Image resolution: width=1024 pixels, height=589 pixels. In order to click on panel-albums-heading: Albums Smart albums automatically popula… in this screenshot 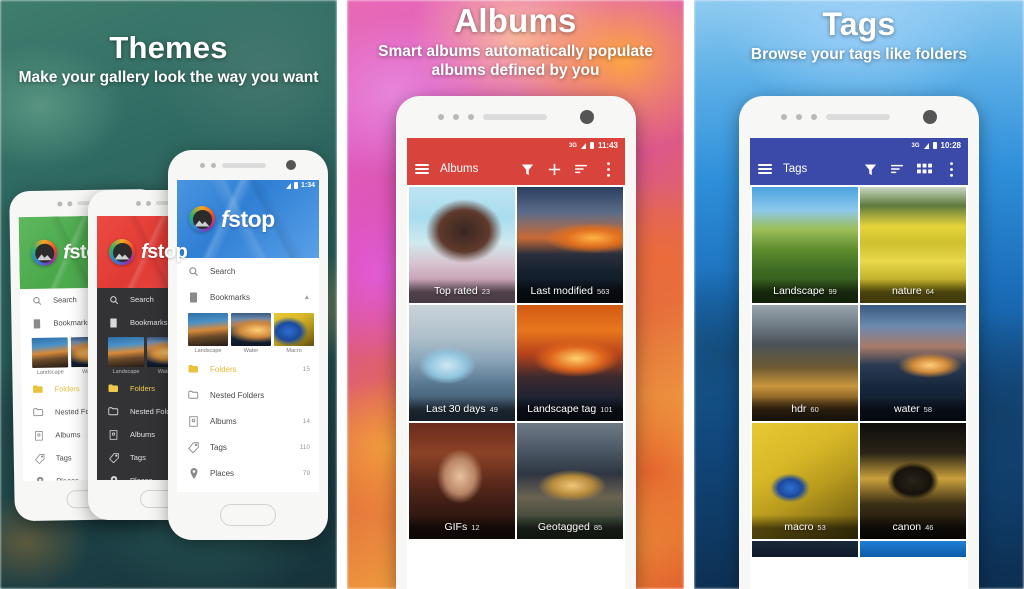, I will do `click(515, 41)`.